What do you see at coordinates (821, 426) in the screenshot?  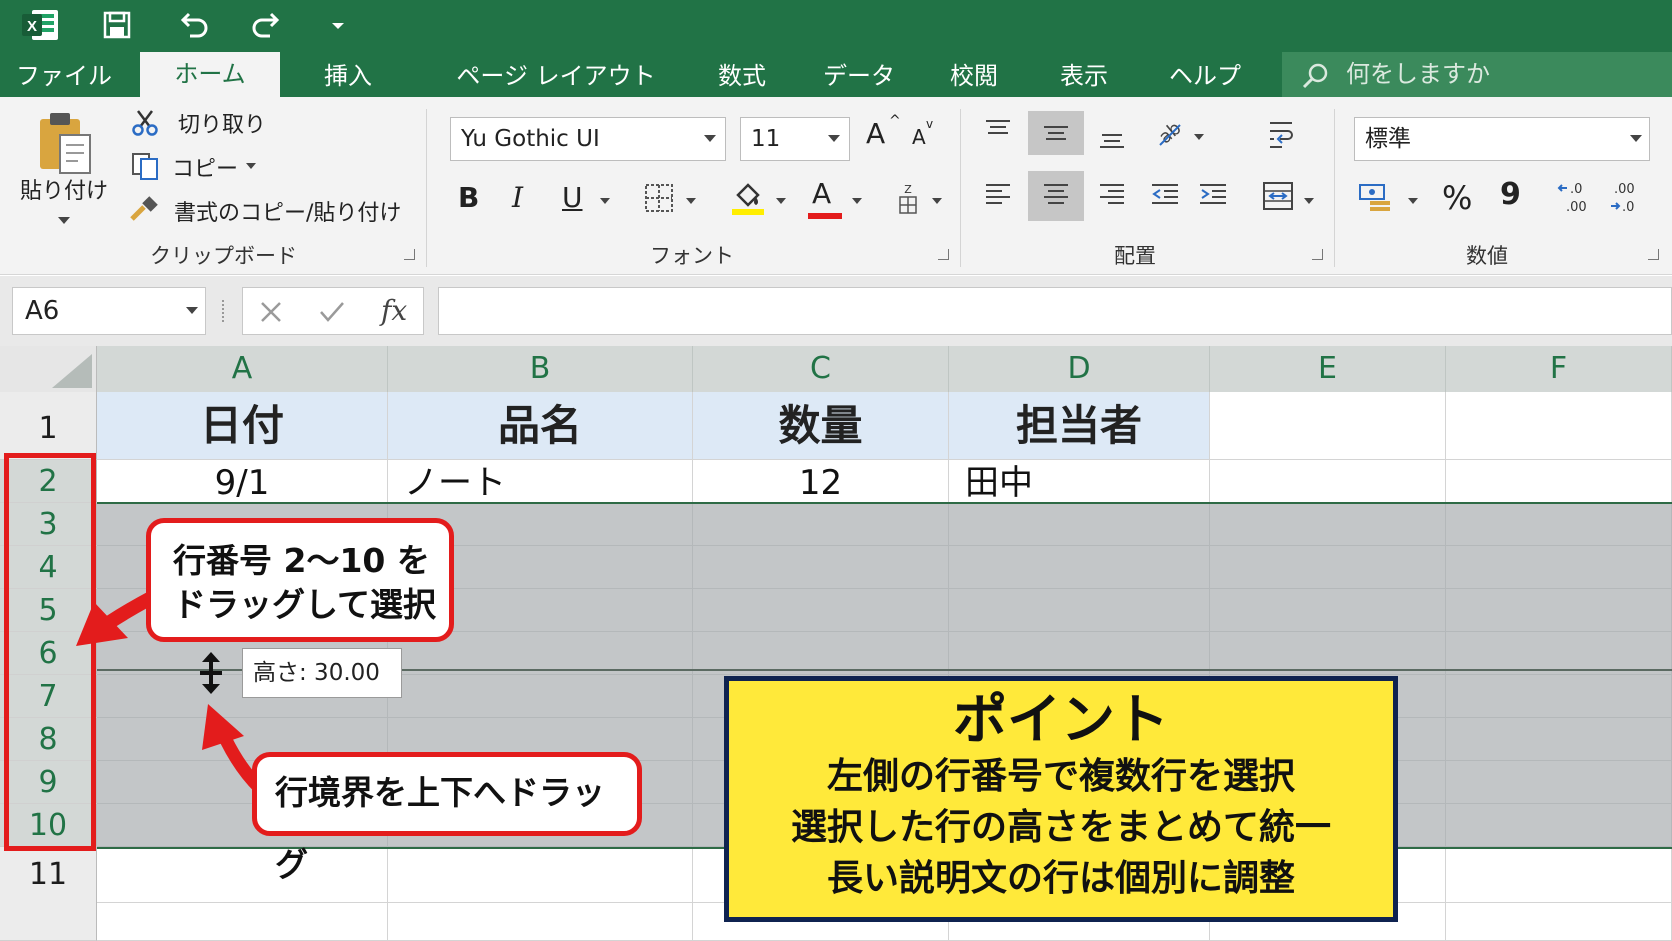 I see `cell-c1: 数量` at bounding box center [821, 426].